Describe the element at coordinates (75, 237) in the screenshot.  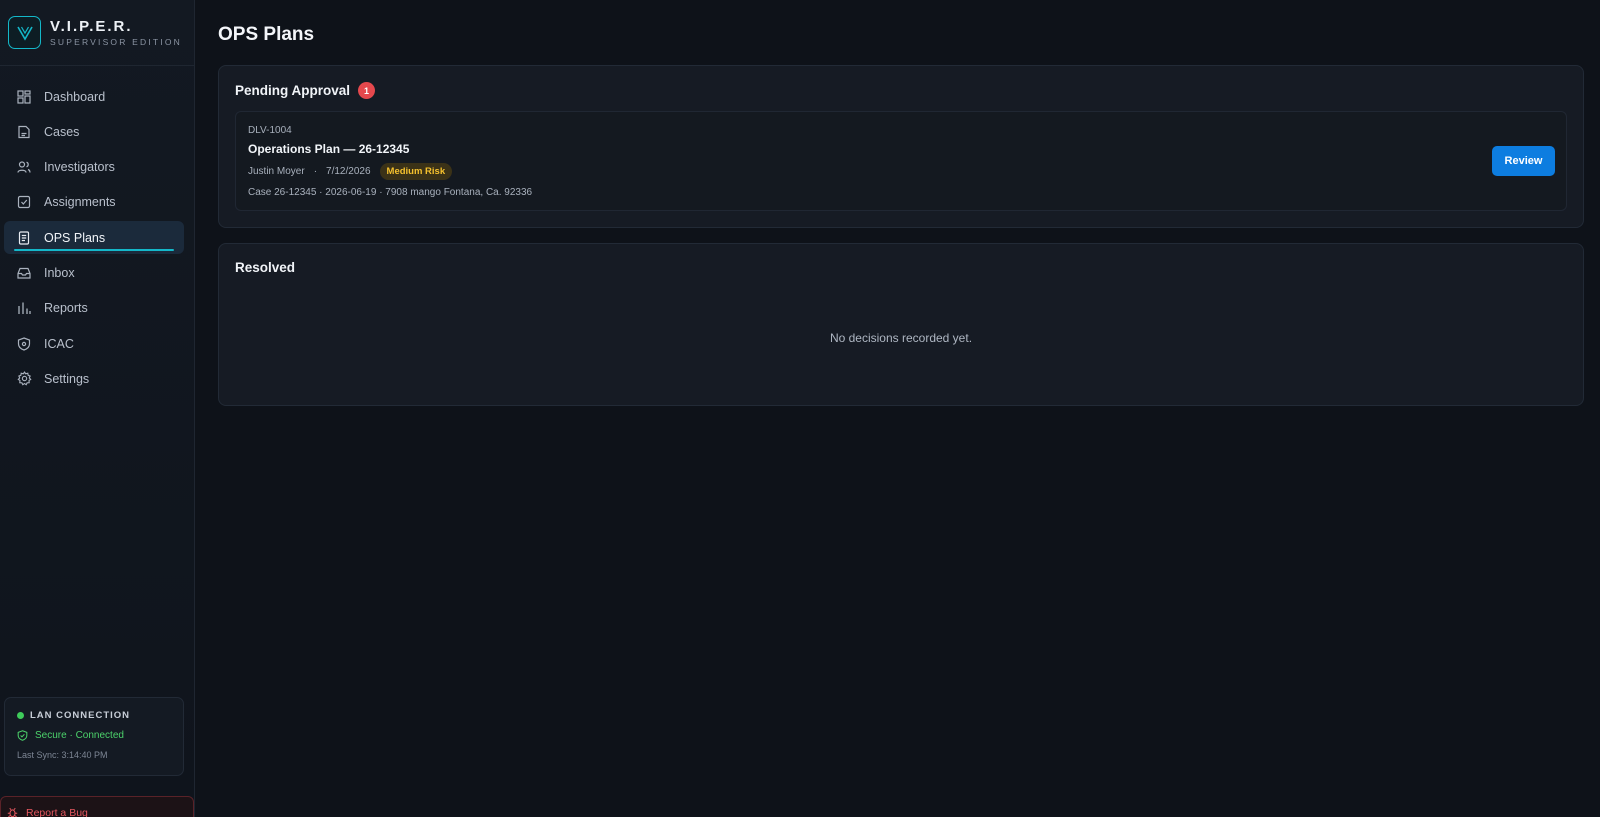
I see `sidebar-item-label: OPS Plans` at that location.